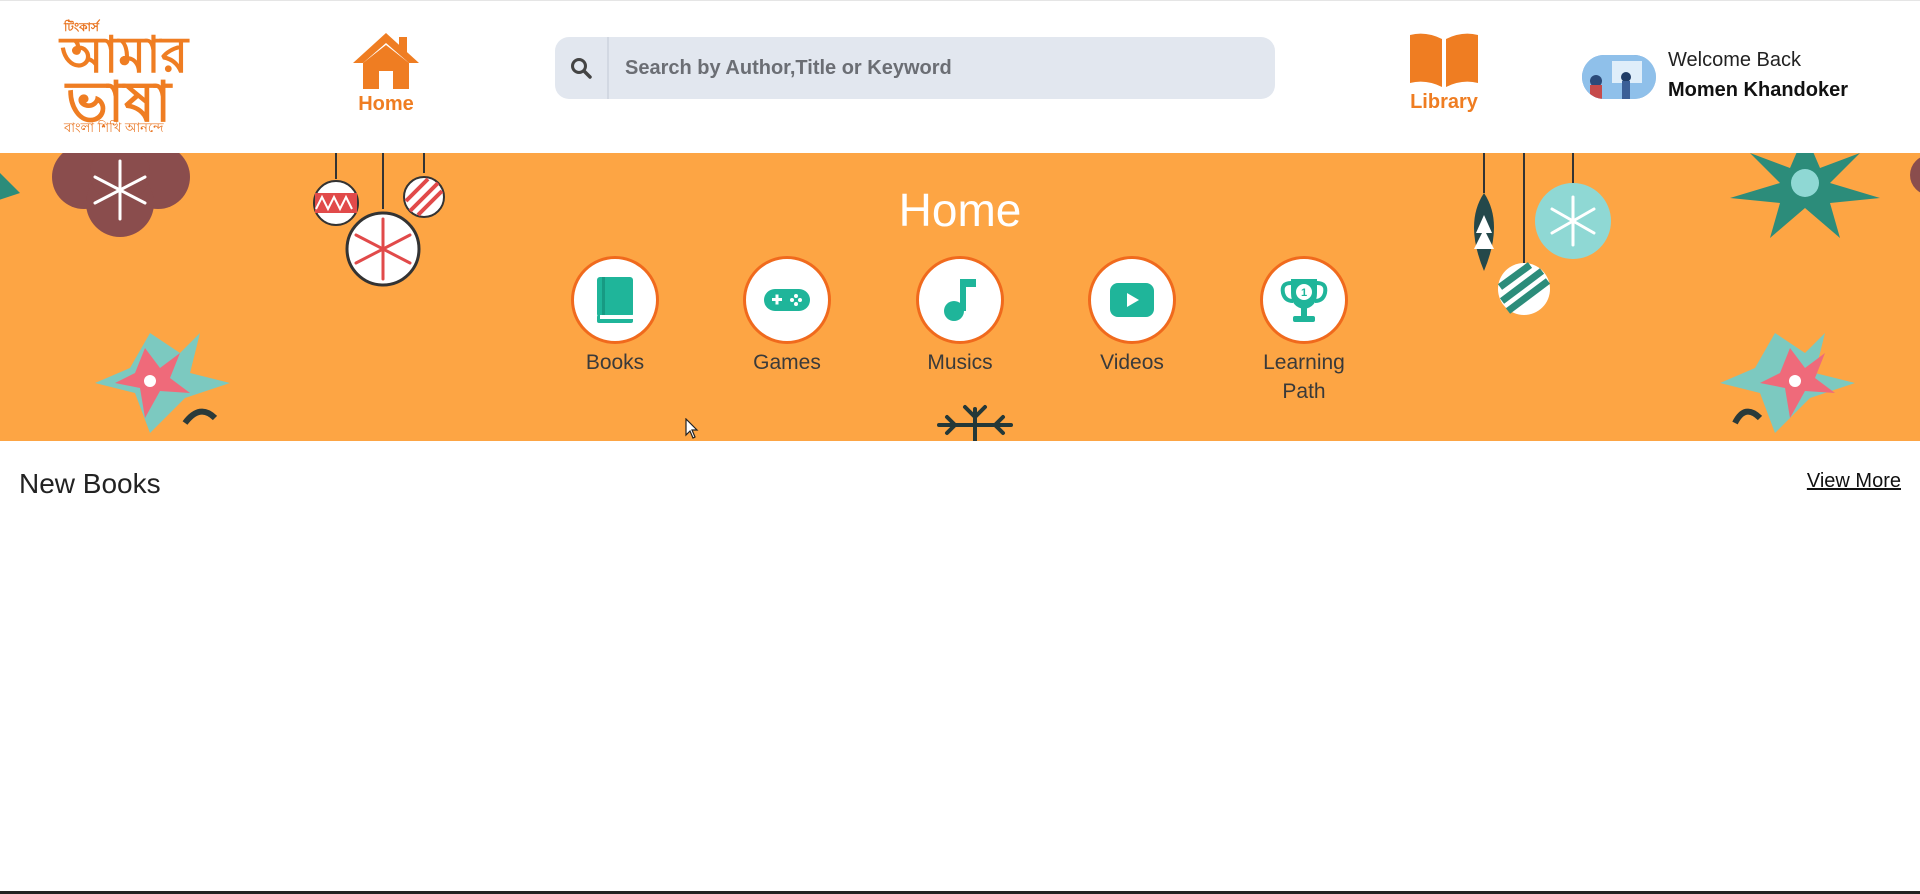 The image size is (1920, 894). I want to click on section-title-new-books: New Books, so click(90, 483).